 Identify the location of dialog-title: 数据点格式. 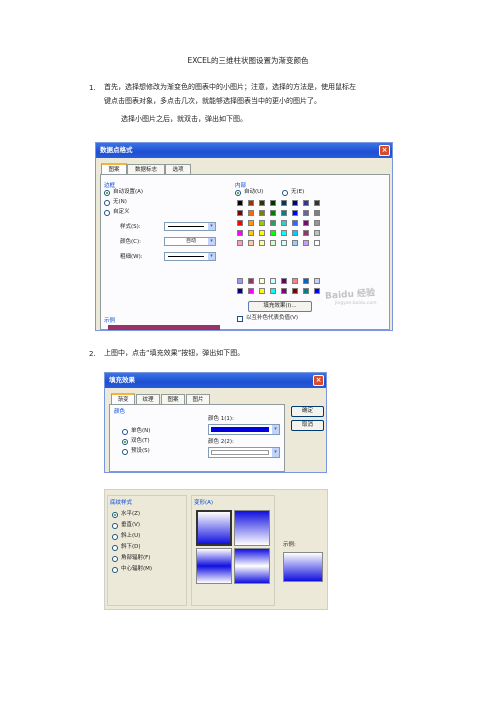
(116, 150).